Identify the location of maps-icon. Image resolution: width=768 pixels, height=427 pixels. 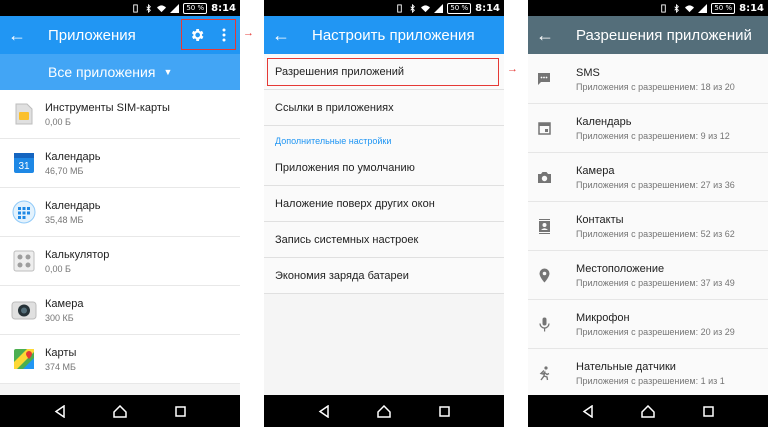
(24, 359).